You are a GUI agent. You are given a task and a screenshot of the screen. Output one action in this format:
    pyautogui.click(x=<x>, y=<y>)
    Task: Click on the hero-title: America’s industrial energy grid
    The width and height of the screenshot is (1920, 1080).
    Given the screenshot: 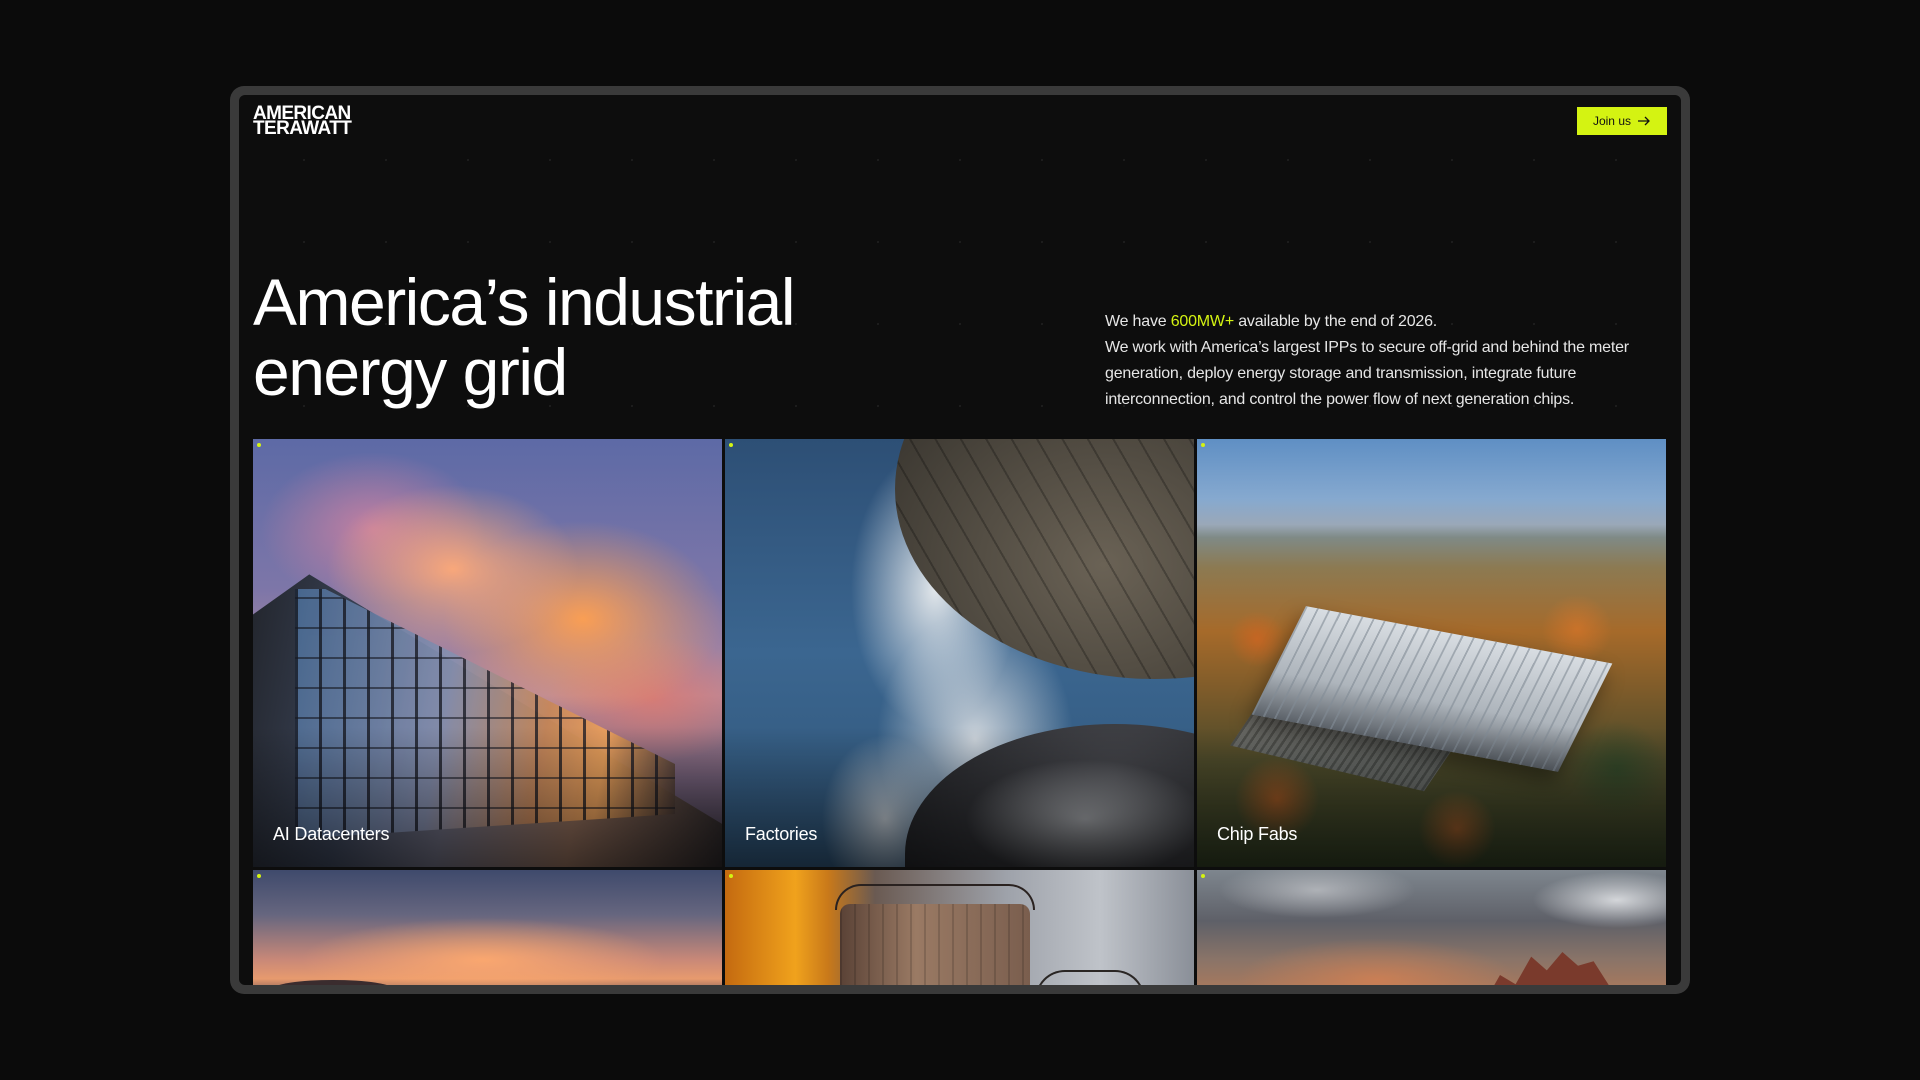 What is the action you would take?
    pyautogui.click(x=524, y=337)
    